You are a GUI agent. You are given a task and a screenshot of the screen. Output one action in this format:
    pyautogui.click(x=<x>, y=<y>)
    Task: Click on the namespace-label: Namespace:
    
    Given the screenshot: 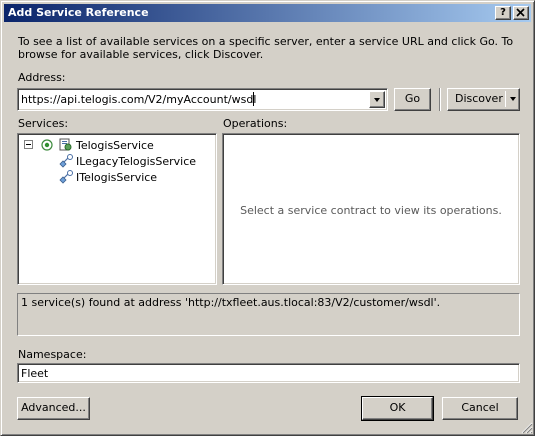 What is the action you would take?
    pyautogui.click(x=52, y=354)
    